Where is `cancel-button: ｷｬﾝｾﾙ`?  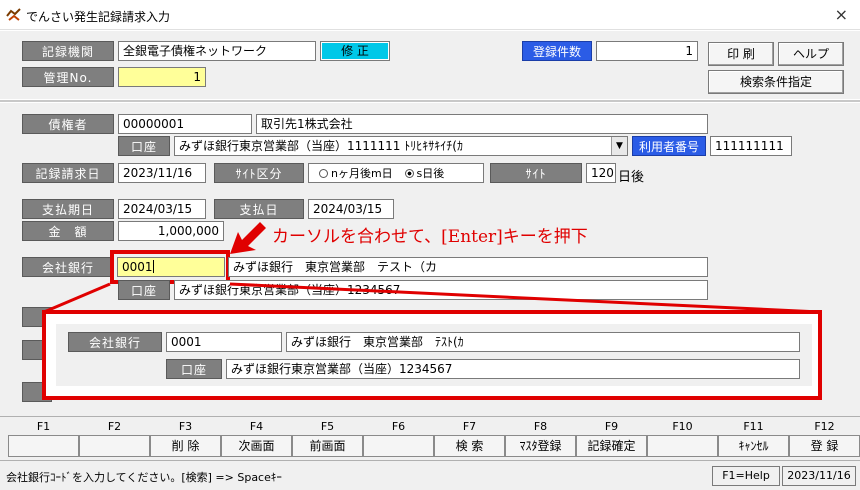
cancel-button: ｷｬﾝｾﾙ is located at coordinates (753, 446).